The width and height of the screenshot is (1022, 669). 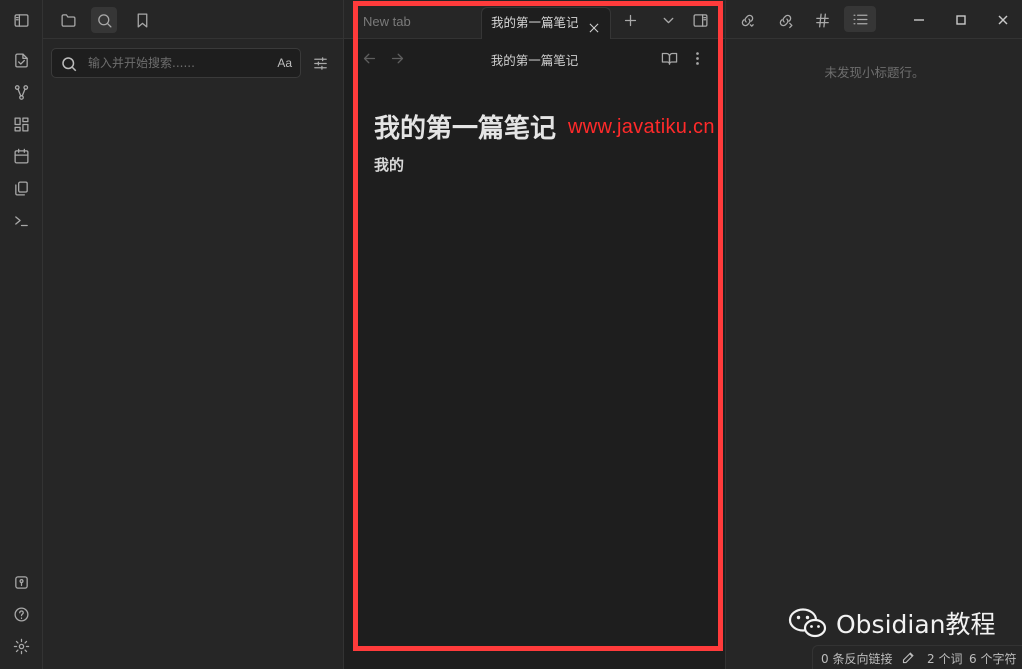 What do you see at coordinates (21, 188) in the screenshot?
I see `templates-icon` at bounding box center [21, 188].